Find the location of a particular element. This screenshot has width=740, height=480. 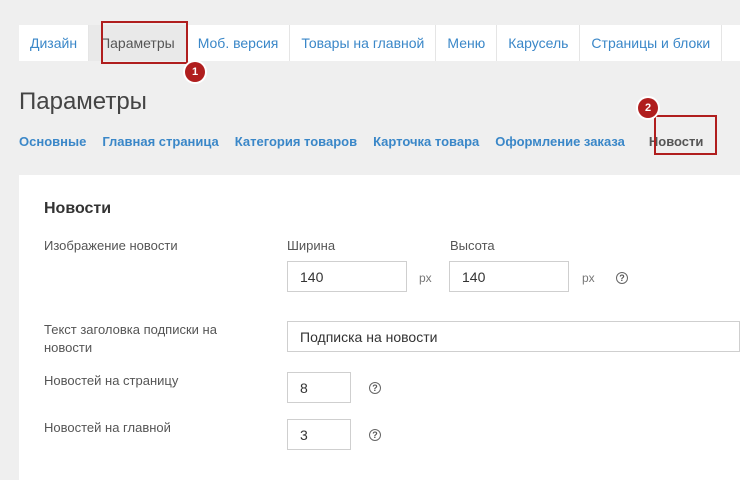

subtab-checkout: Оформление заказа is located at coordinates (560, 141).